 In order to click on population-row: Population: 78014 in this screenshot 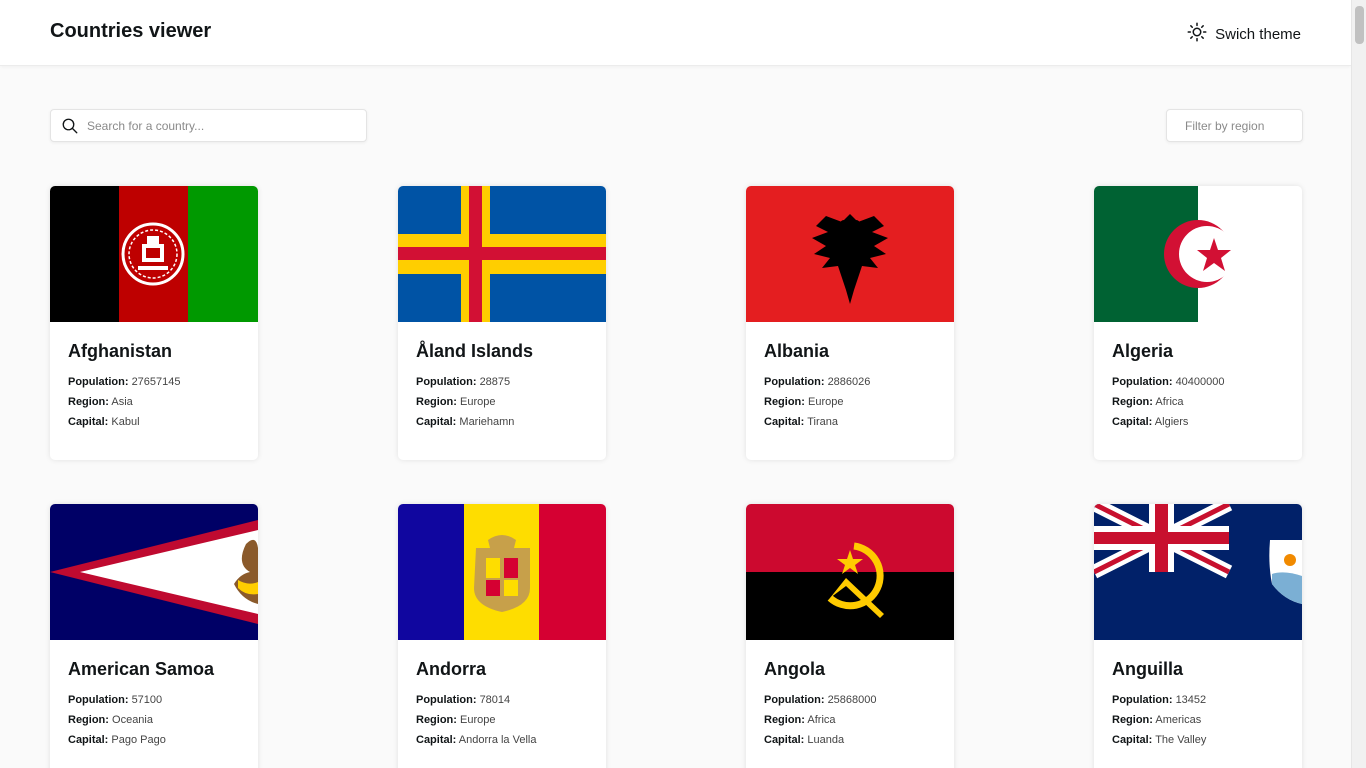, I will do `click(463, 700)`.